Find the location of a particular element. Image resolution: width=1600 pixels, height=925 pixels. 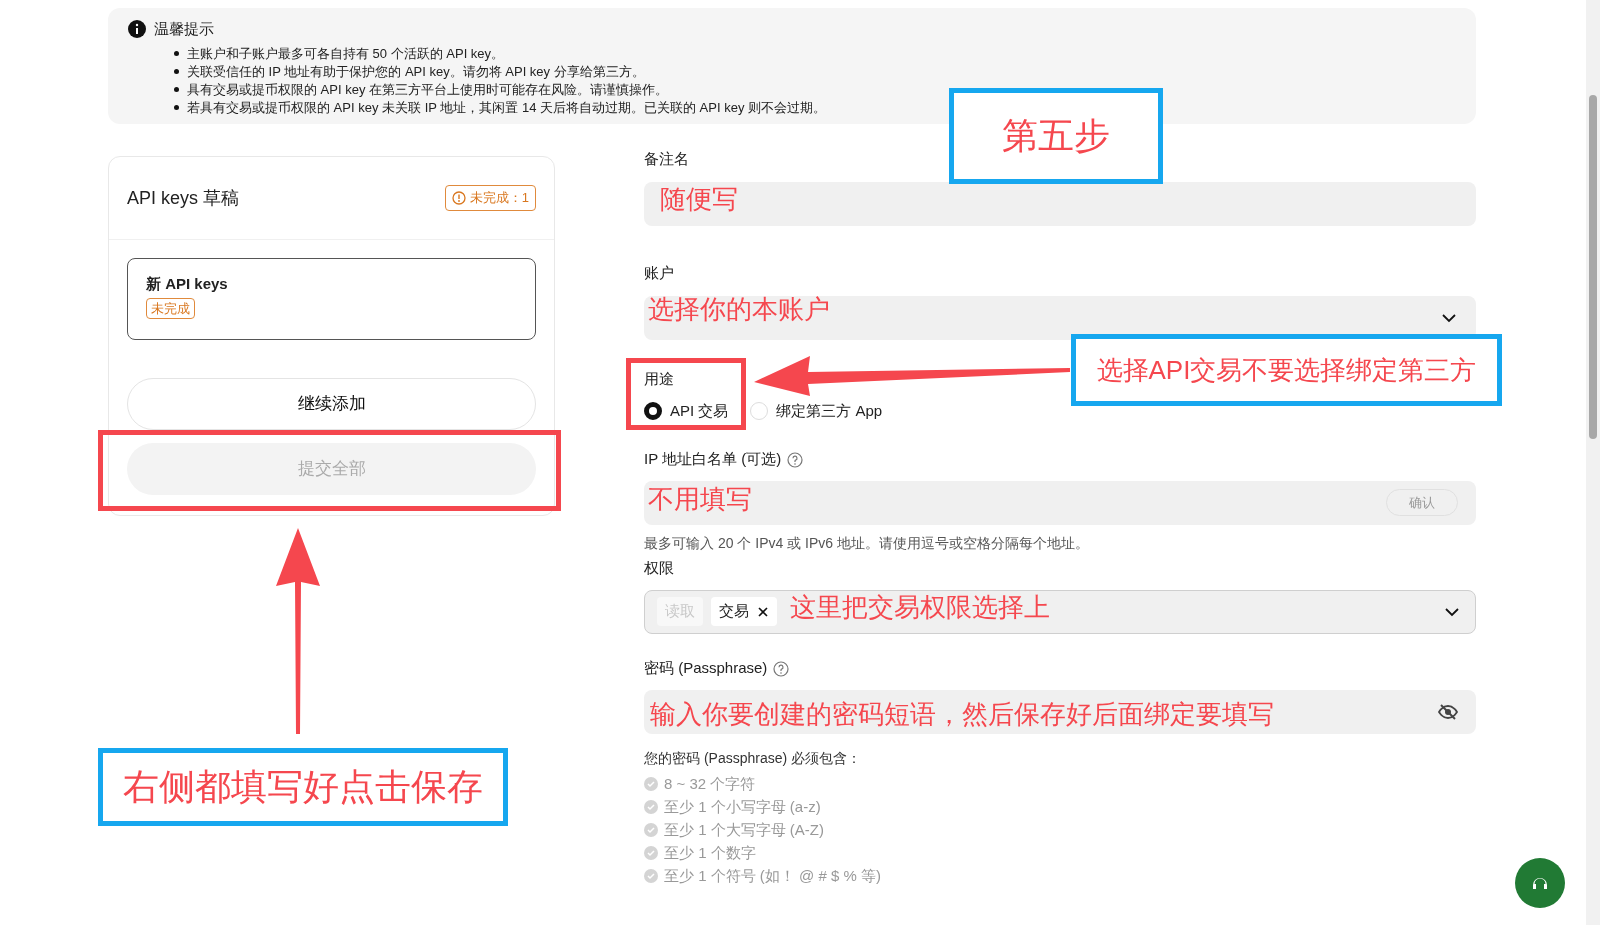

field-label: 用途 is located at coordinates (659, 378).